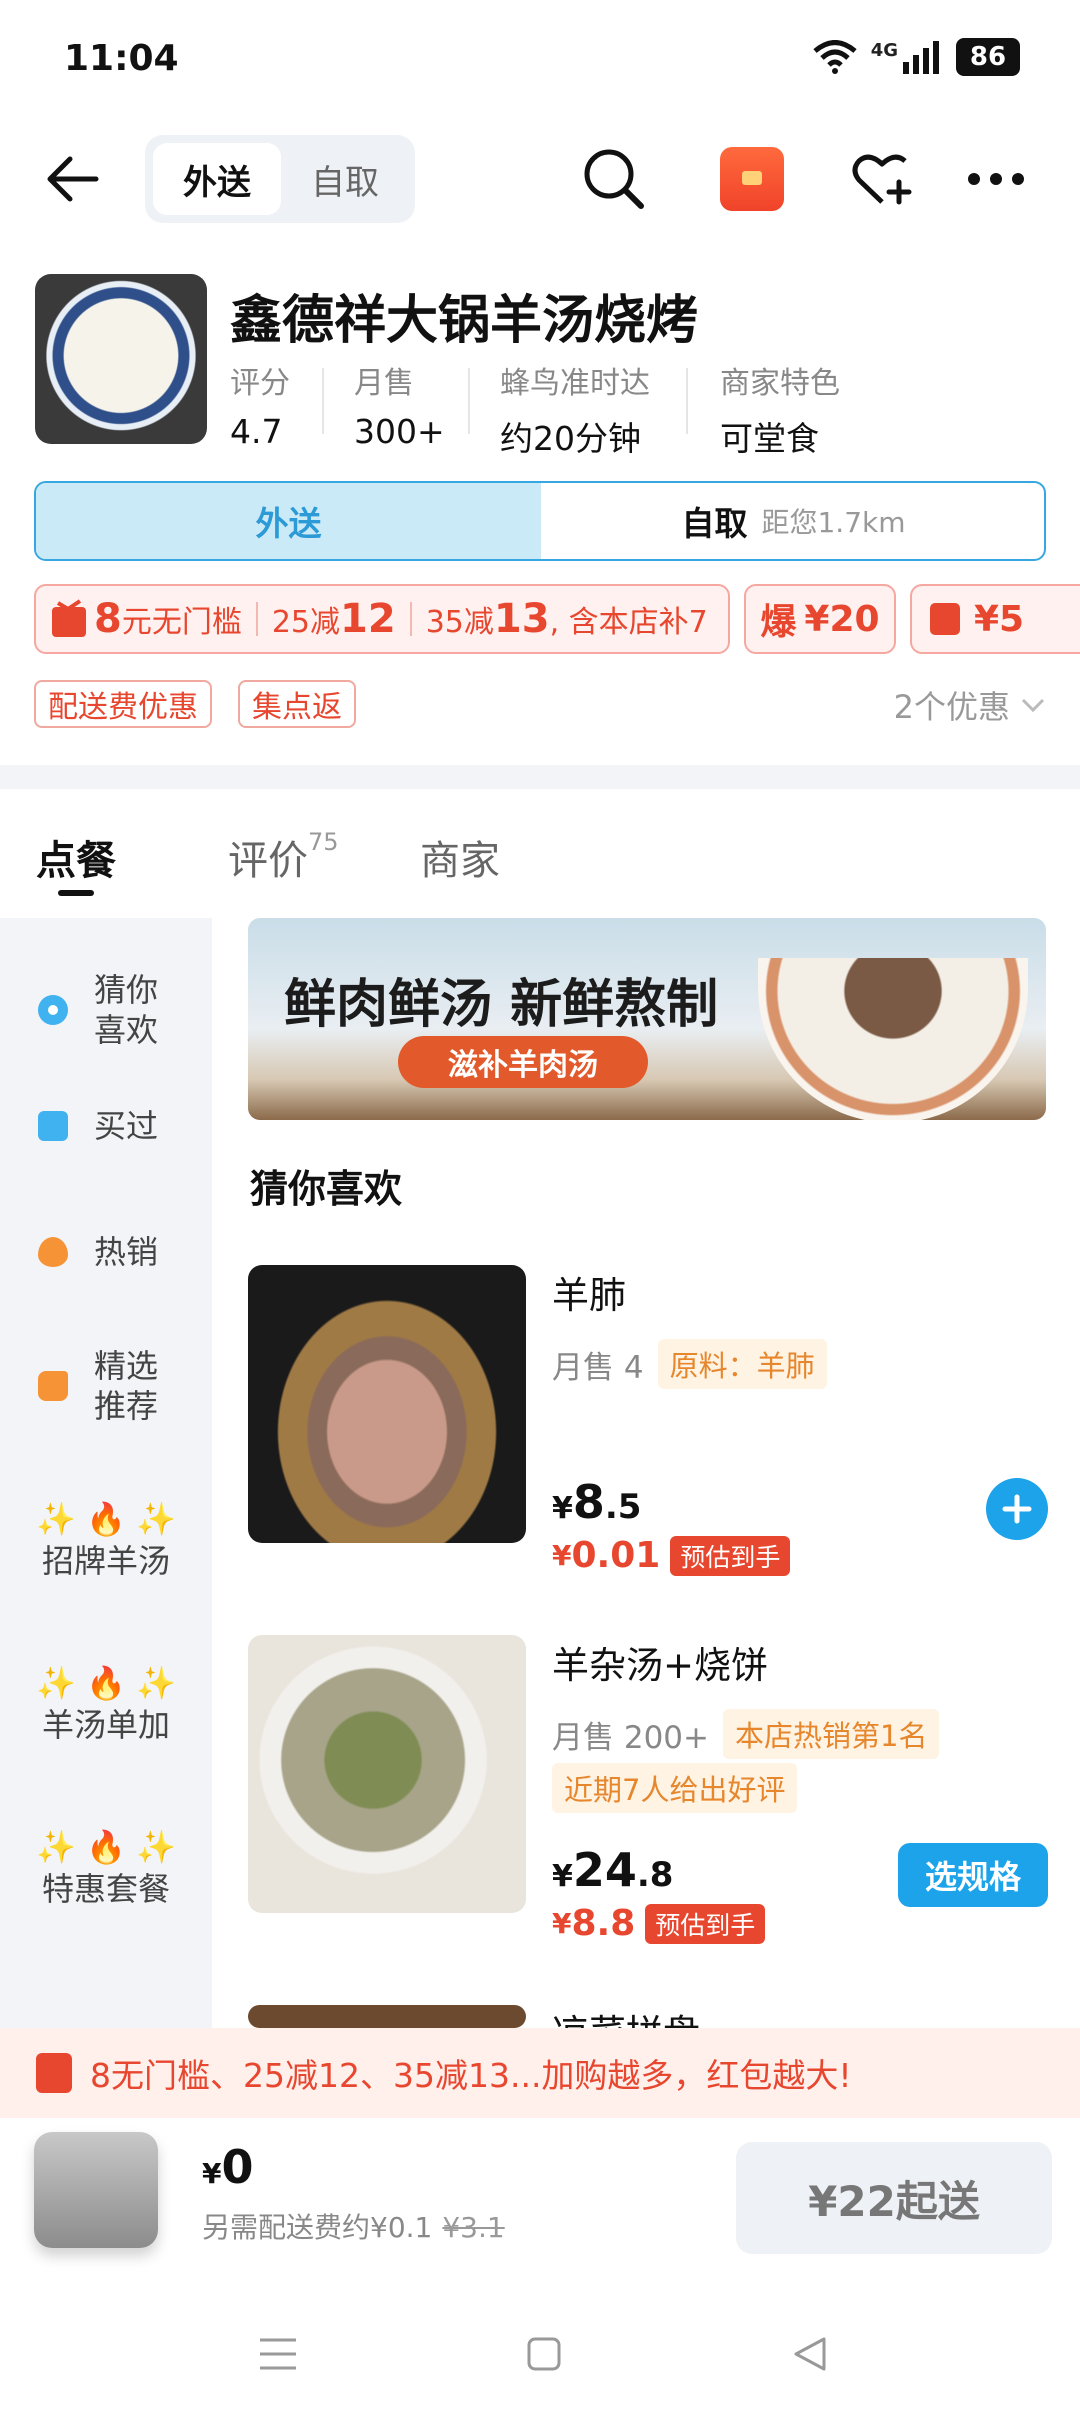 This screenshot has height=2412, width=1080. Describe the element at coordinates (752, 179) in the screenshot. I see `red-packet-button` at that location.